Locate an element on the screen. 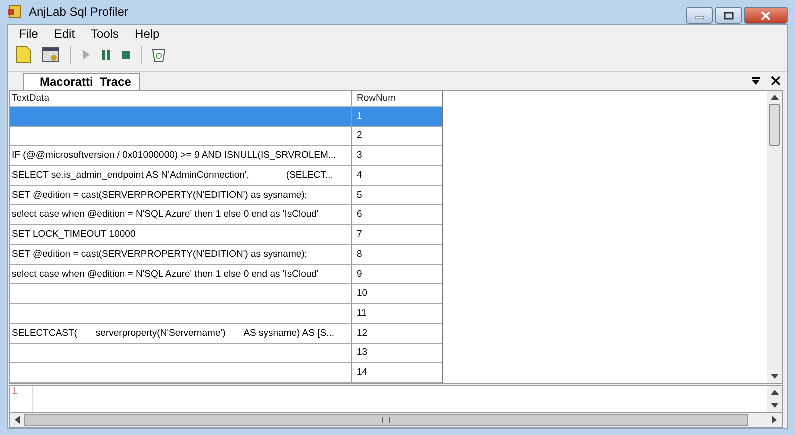 This screenshot has height=435, width=795. table-row: SET @edition = cast(SERVERPROPERTY(N'EDITION') as sysname); 8 is located at coordinates (226, 254).